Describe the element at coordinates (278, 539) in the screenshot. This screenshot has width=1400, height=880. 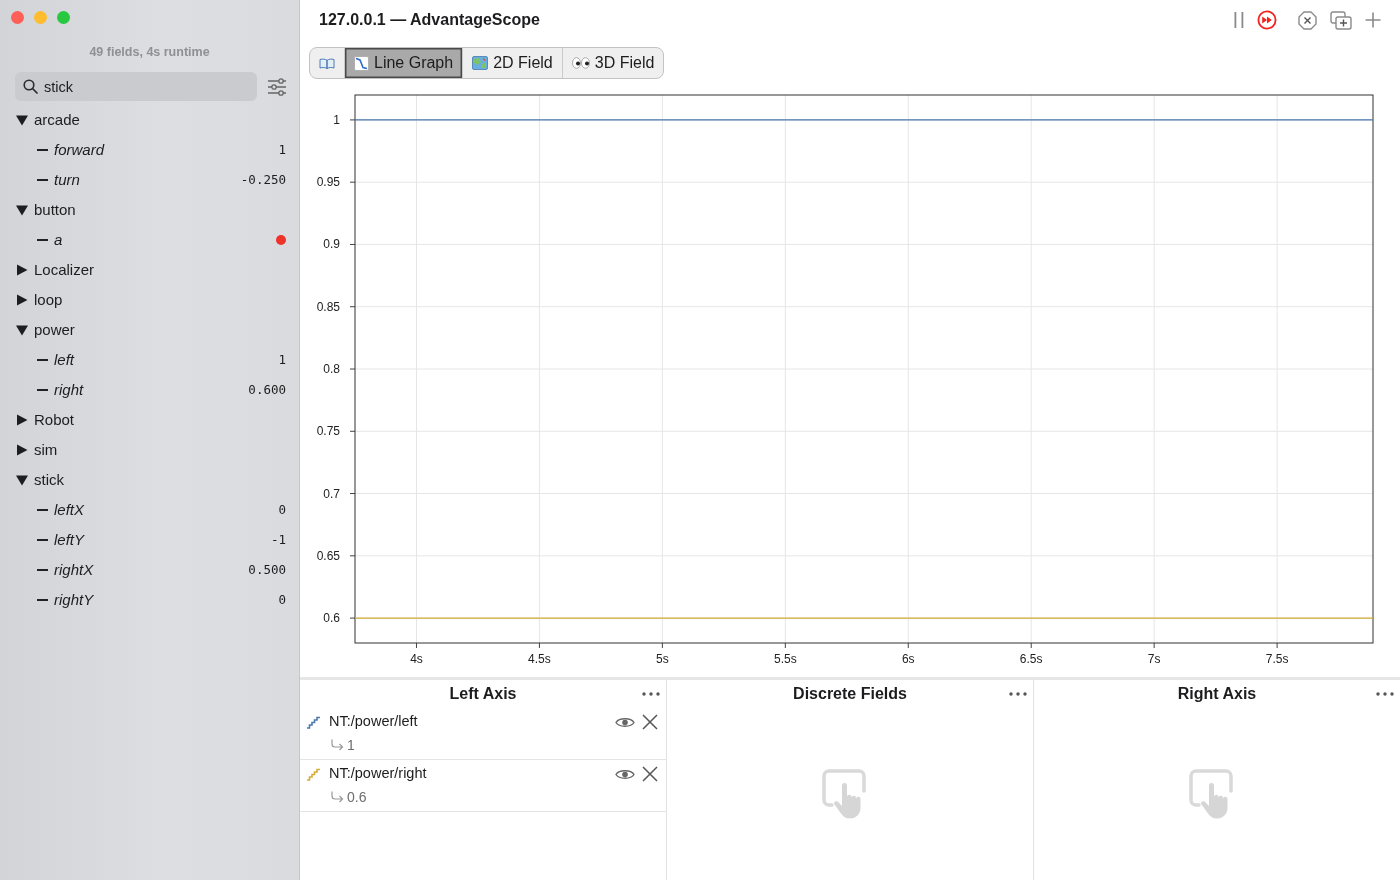
I see `field-value: -1` at that location.